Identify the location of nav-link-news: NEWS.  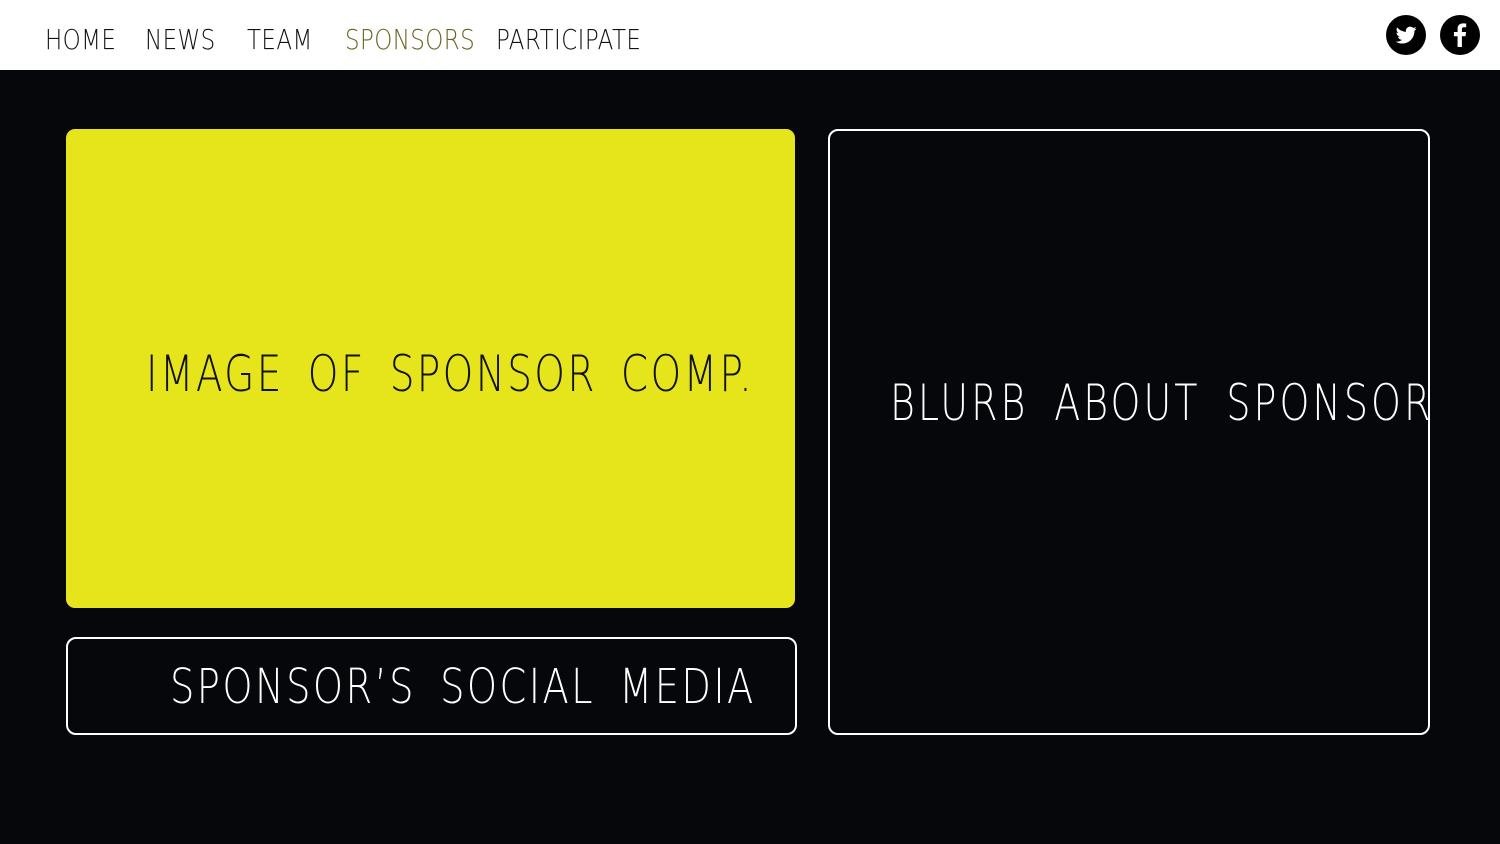
(180, 40).